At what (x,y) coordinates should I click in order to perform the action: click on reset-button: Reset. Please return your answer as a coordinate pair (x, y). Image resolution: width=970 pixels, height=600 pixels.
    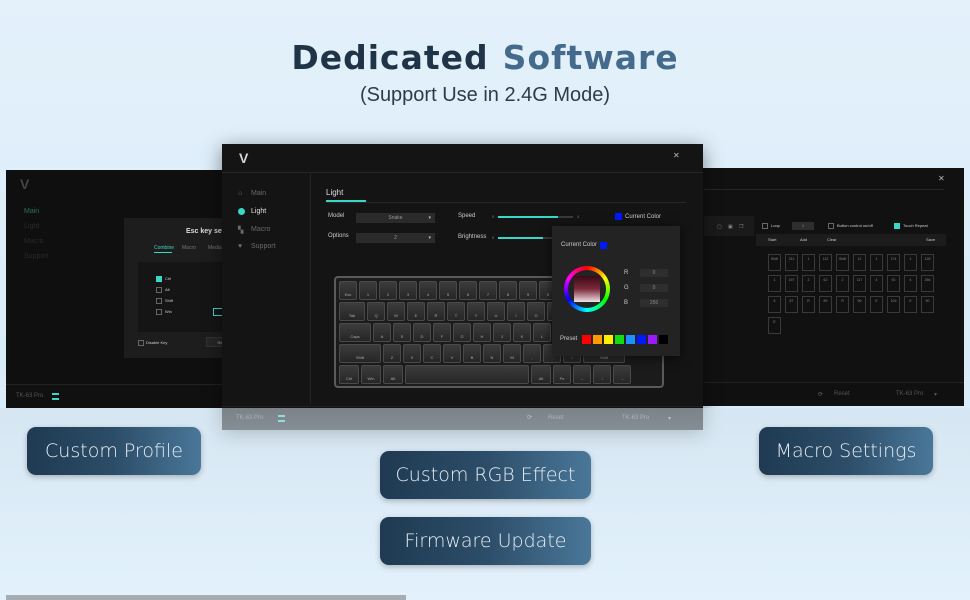
    Looking at the image, I should click on (842, 394).